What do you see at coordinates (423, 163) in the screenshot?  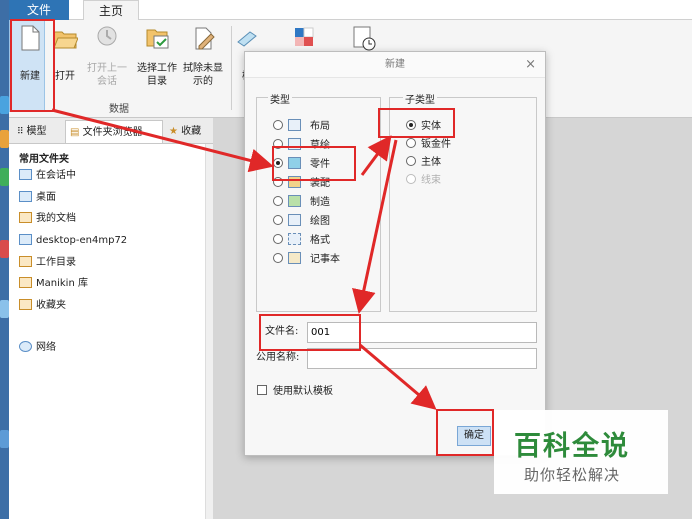 I see `subtype-option-bulk: 主体` at bounding box center [423, 163].